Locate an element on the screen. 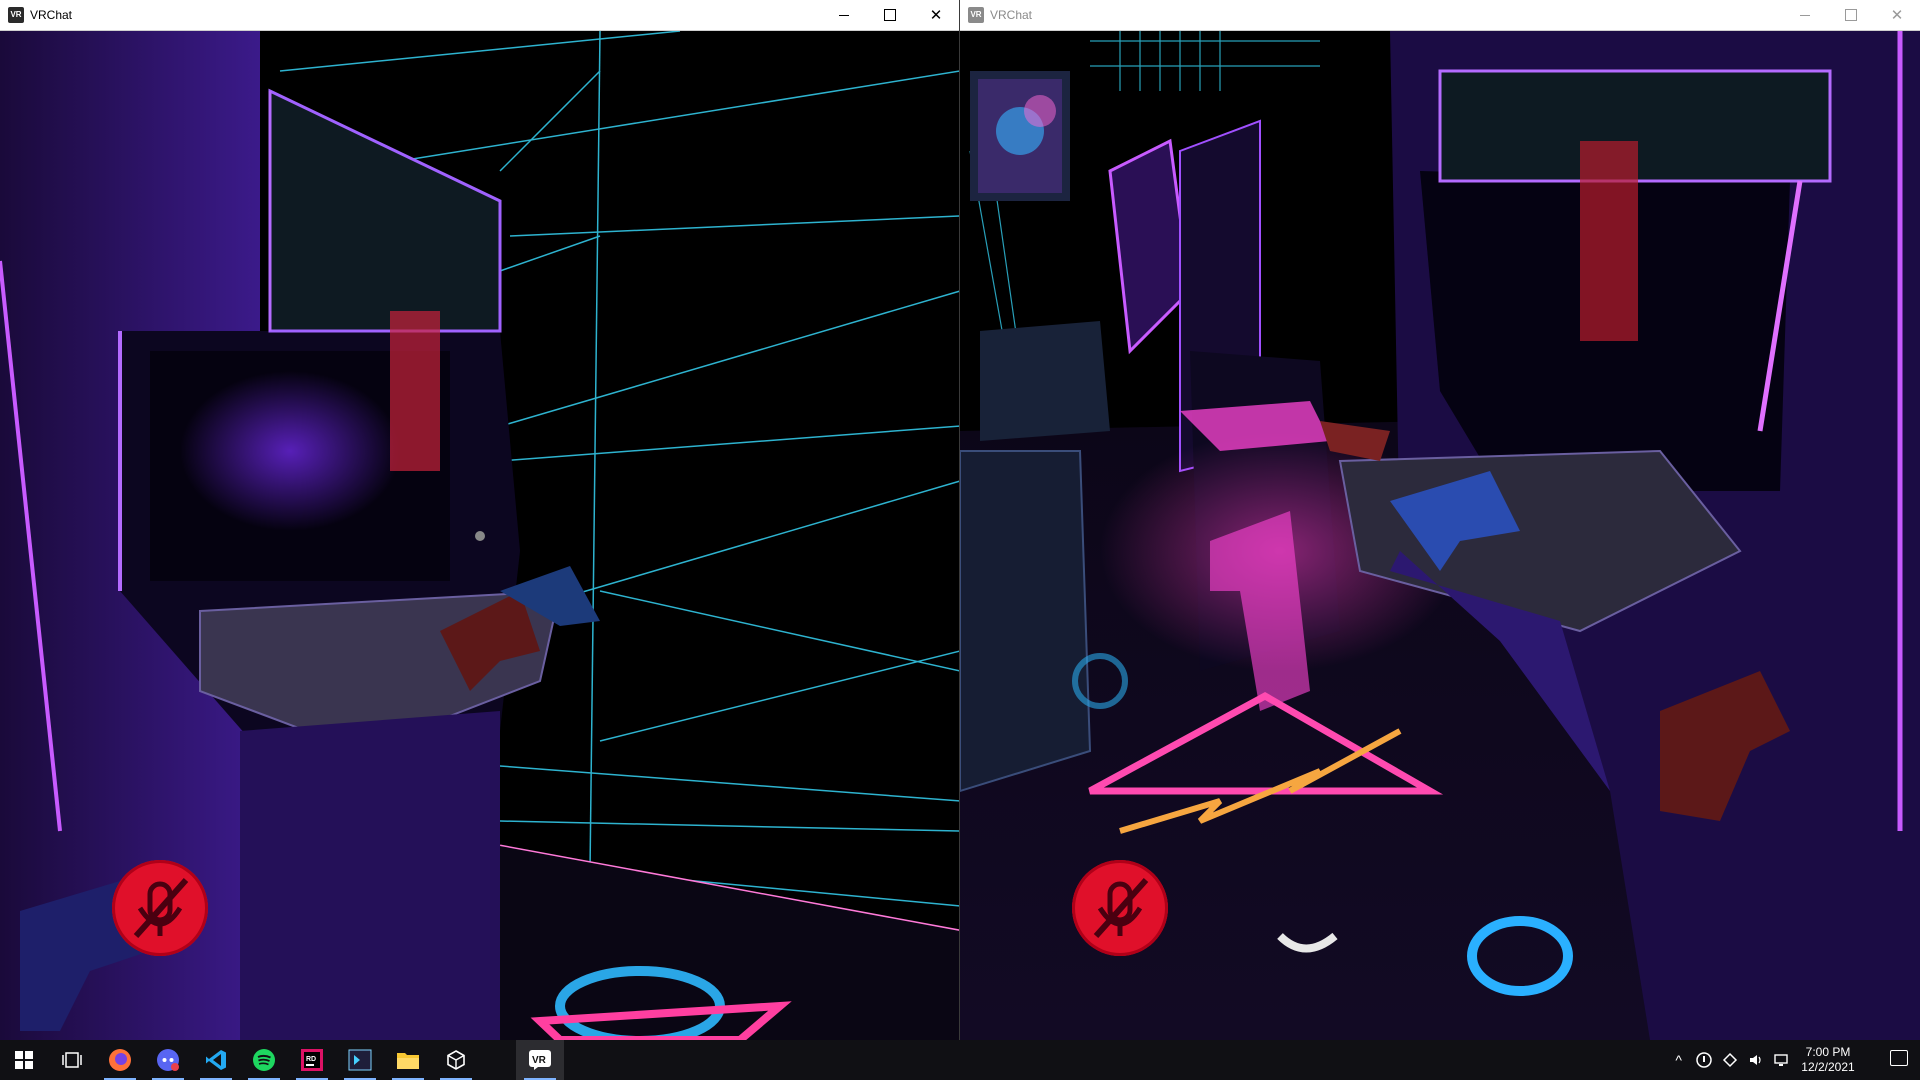 This screenshot has height=1080, width=1920. vrchat-icon: VR is located at coordinates (540, 1060).